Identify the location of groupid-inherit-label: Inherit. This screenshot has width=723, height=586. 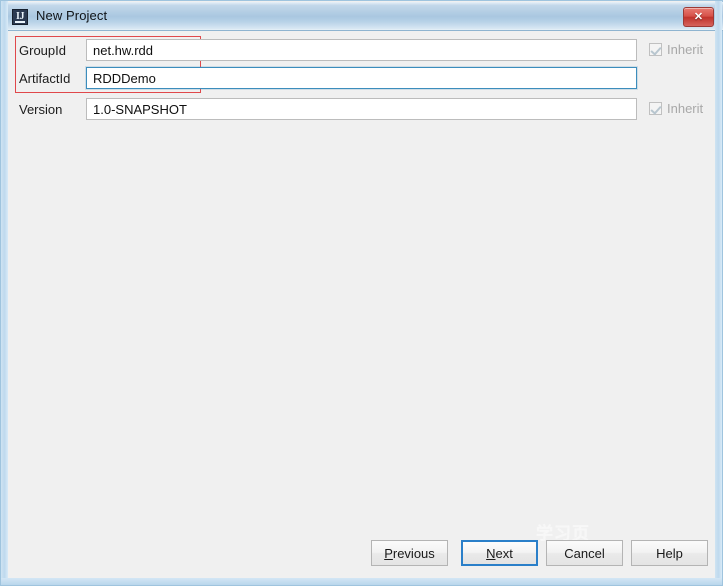
(685, 49).